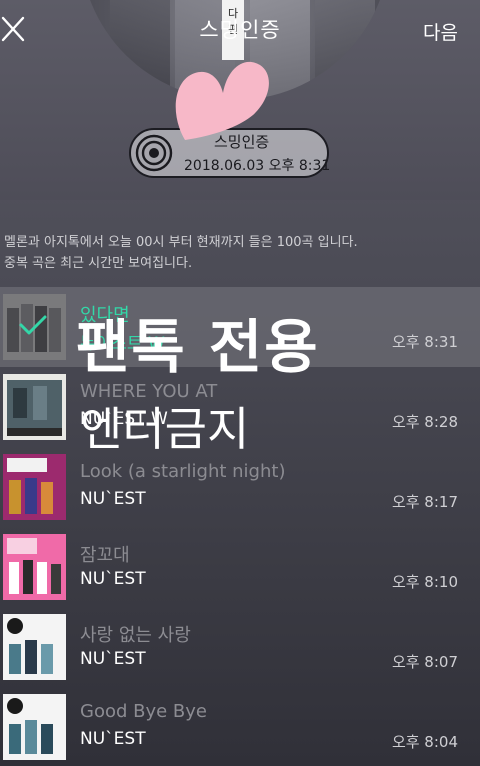 This screenshot has height=766, width=480. What do you see at coordinates (424, 582) in the screenshot?
I see `song-time: 오후 8:10` at bounding box center [424, 582].